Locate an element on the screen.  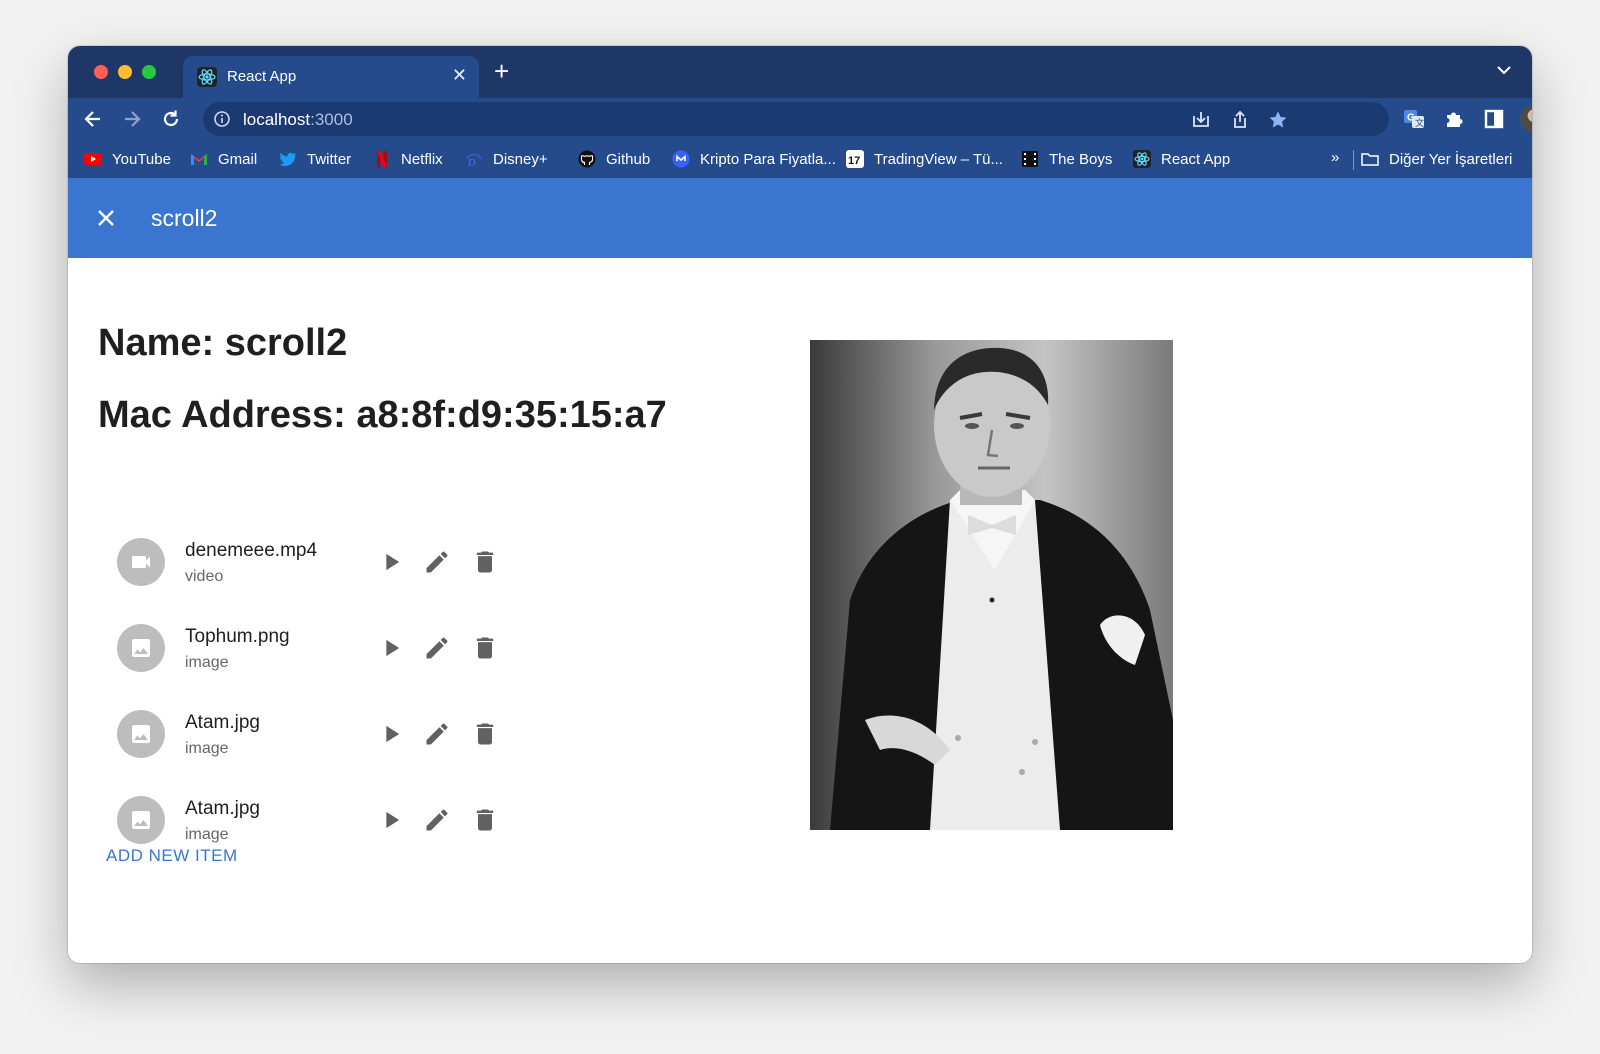
media-preview-image is located at coordinates (991, 585).